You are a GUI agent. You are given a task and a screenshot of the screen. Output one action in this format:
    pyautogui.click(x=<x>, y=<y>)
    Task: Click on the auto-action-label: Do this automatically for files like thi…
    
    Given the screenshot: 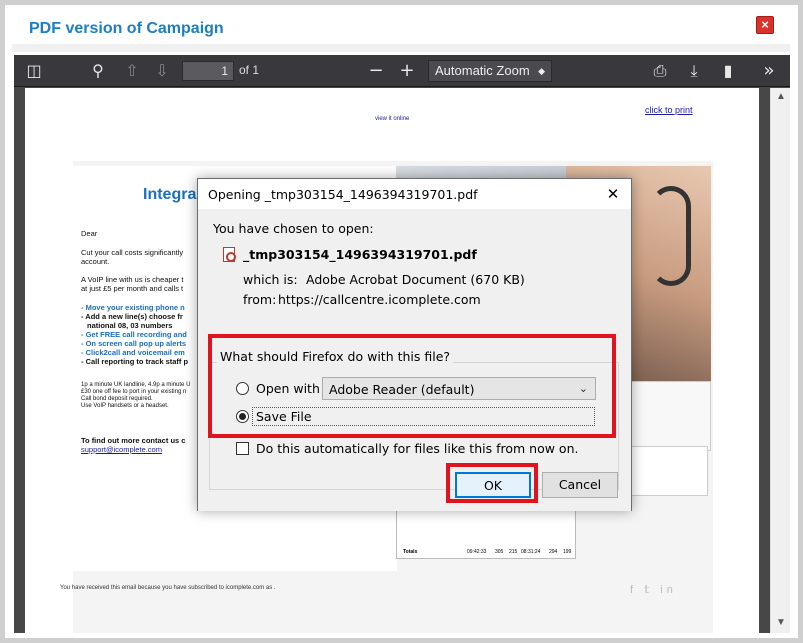 What is the action you would take?
    pyautogui.click(x=417, y=448)
    